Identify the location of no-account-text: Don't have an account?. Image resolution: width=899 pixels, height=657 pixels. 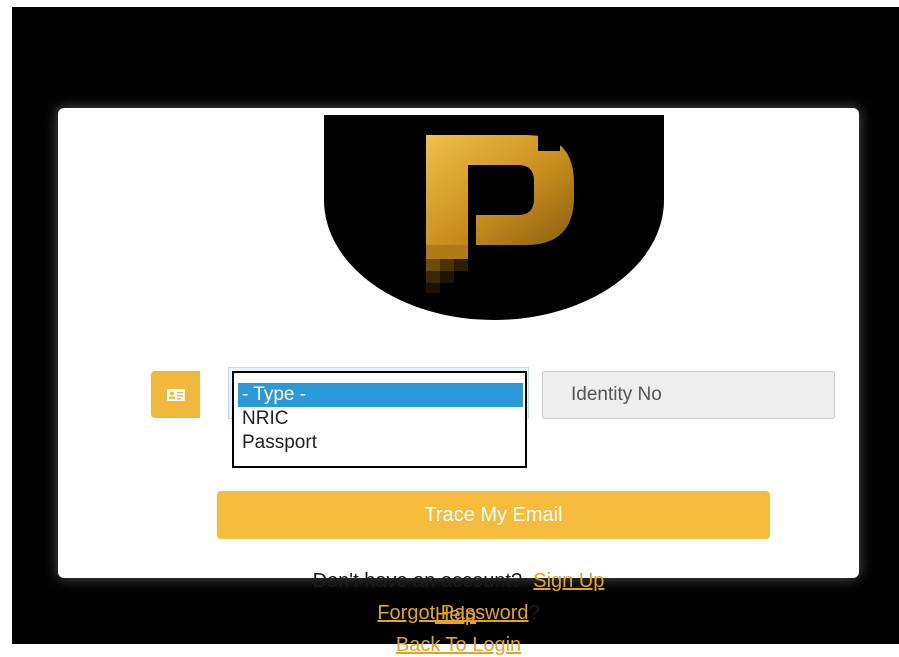
(417, 581).